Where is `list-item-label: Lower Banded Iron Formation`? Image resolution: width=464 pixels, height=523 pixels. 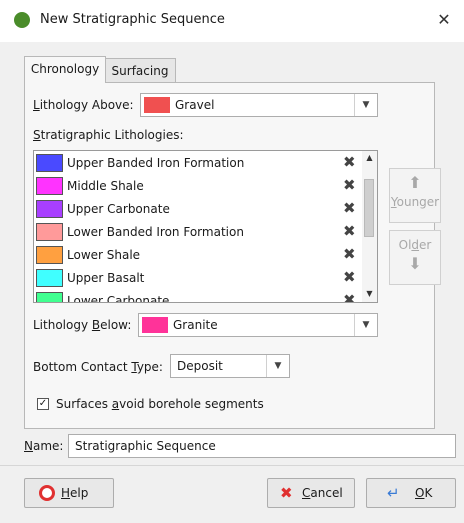 list-item-label: Lower Banded Iron Formation is located at coordinates (155, 232).